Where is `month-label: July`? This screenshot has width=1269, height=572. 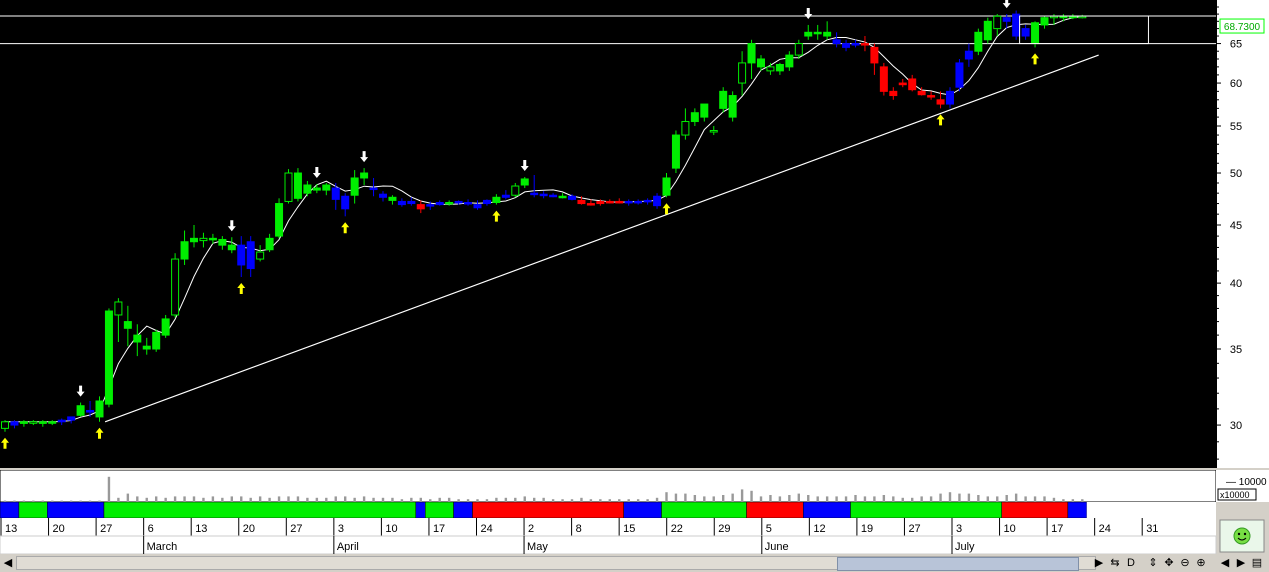 month-label: July is located at coordinates (965, 547).